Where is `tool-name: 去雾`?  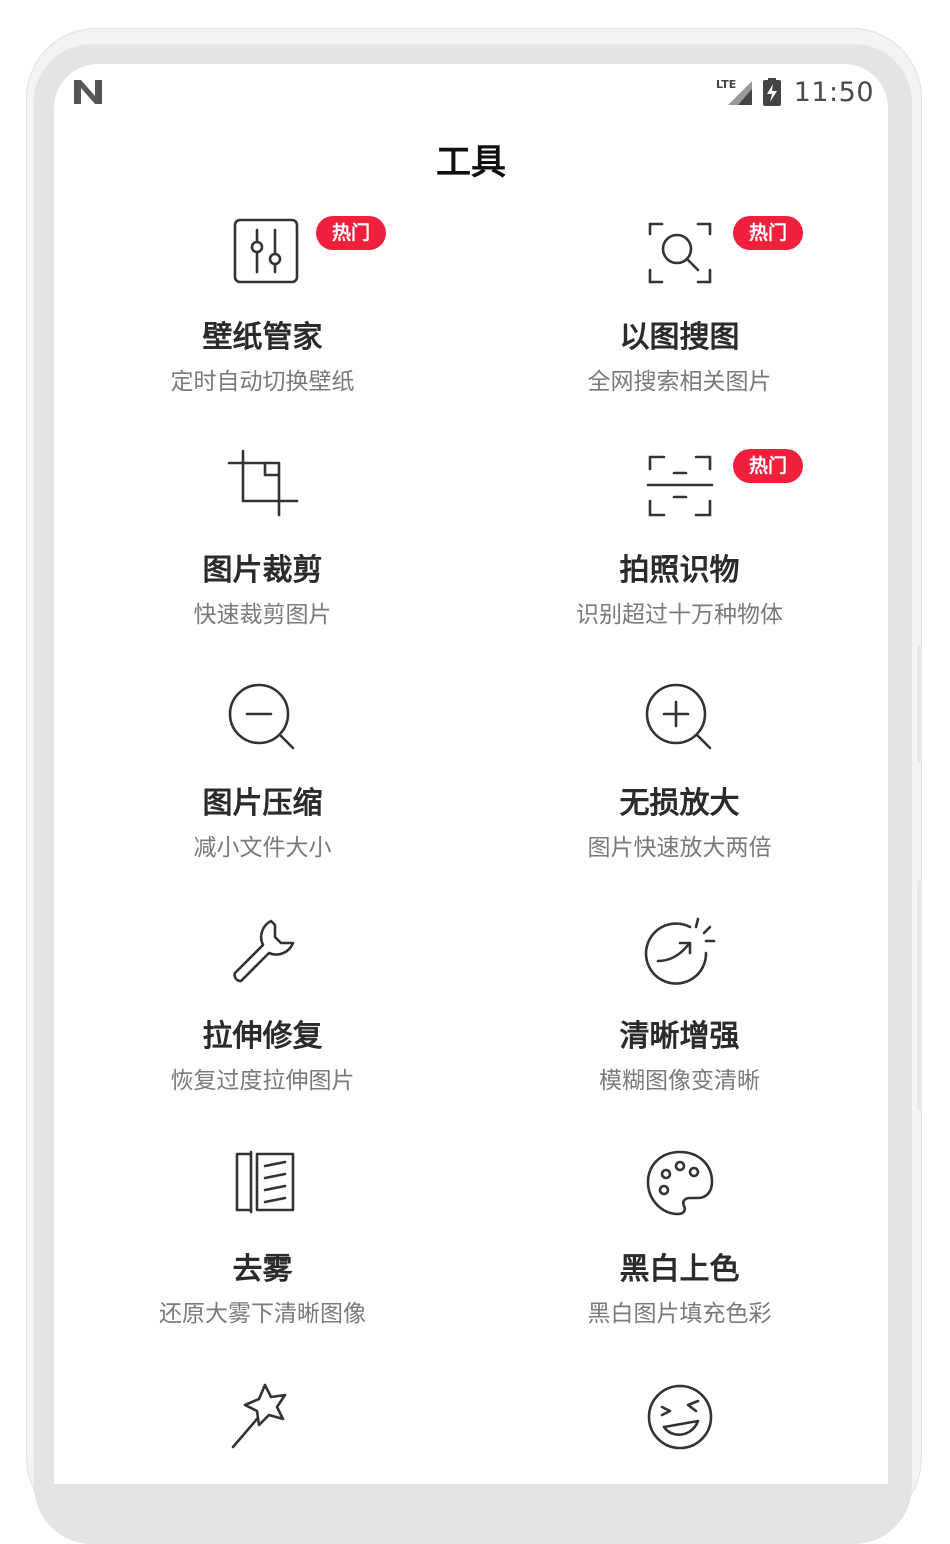
tool-name: 去雾 is located at coordinates (262, 1269).